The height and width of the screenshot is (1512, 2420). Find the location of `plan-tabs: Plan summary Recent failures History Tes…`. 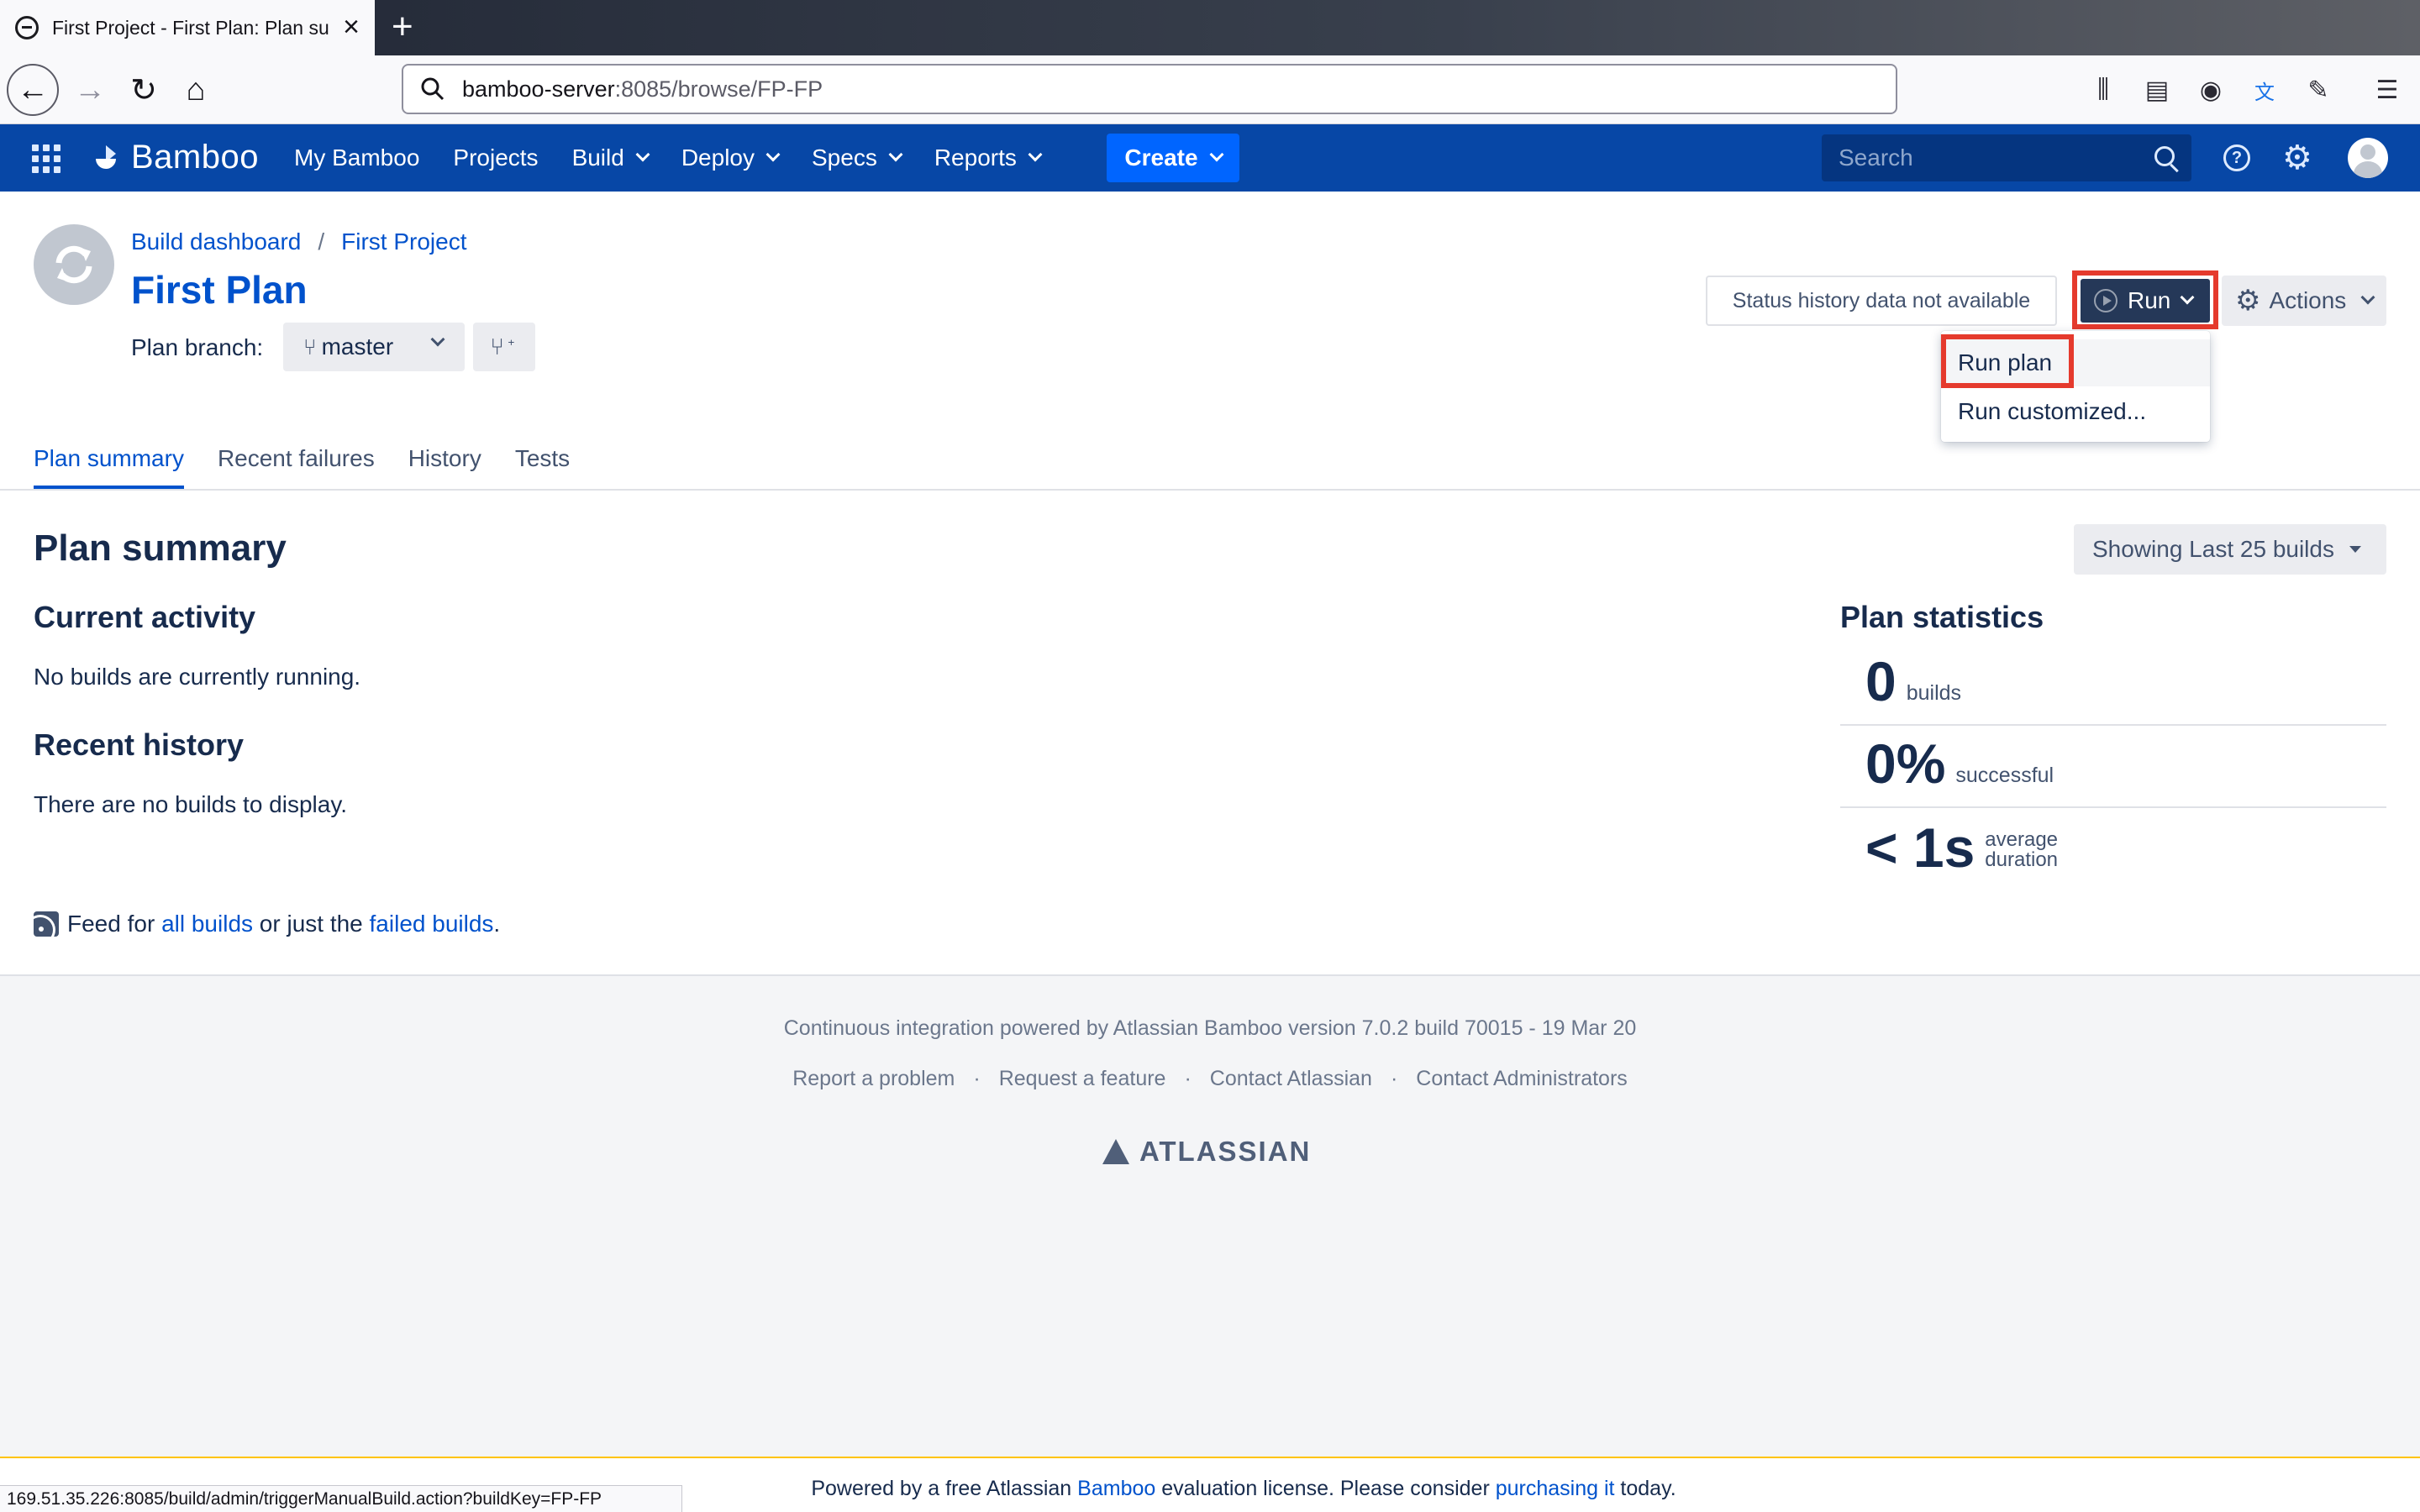

plan-tabs: Plan summary Recent failures History Tes… is located at coordinates (318, 463).